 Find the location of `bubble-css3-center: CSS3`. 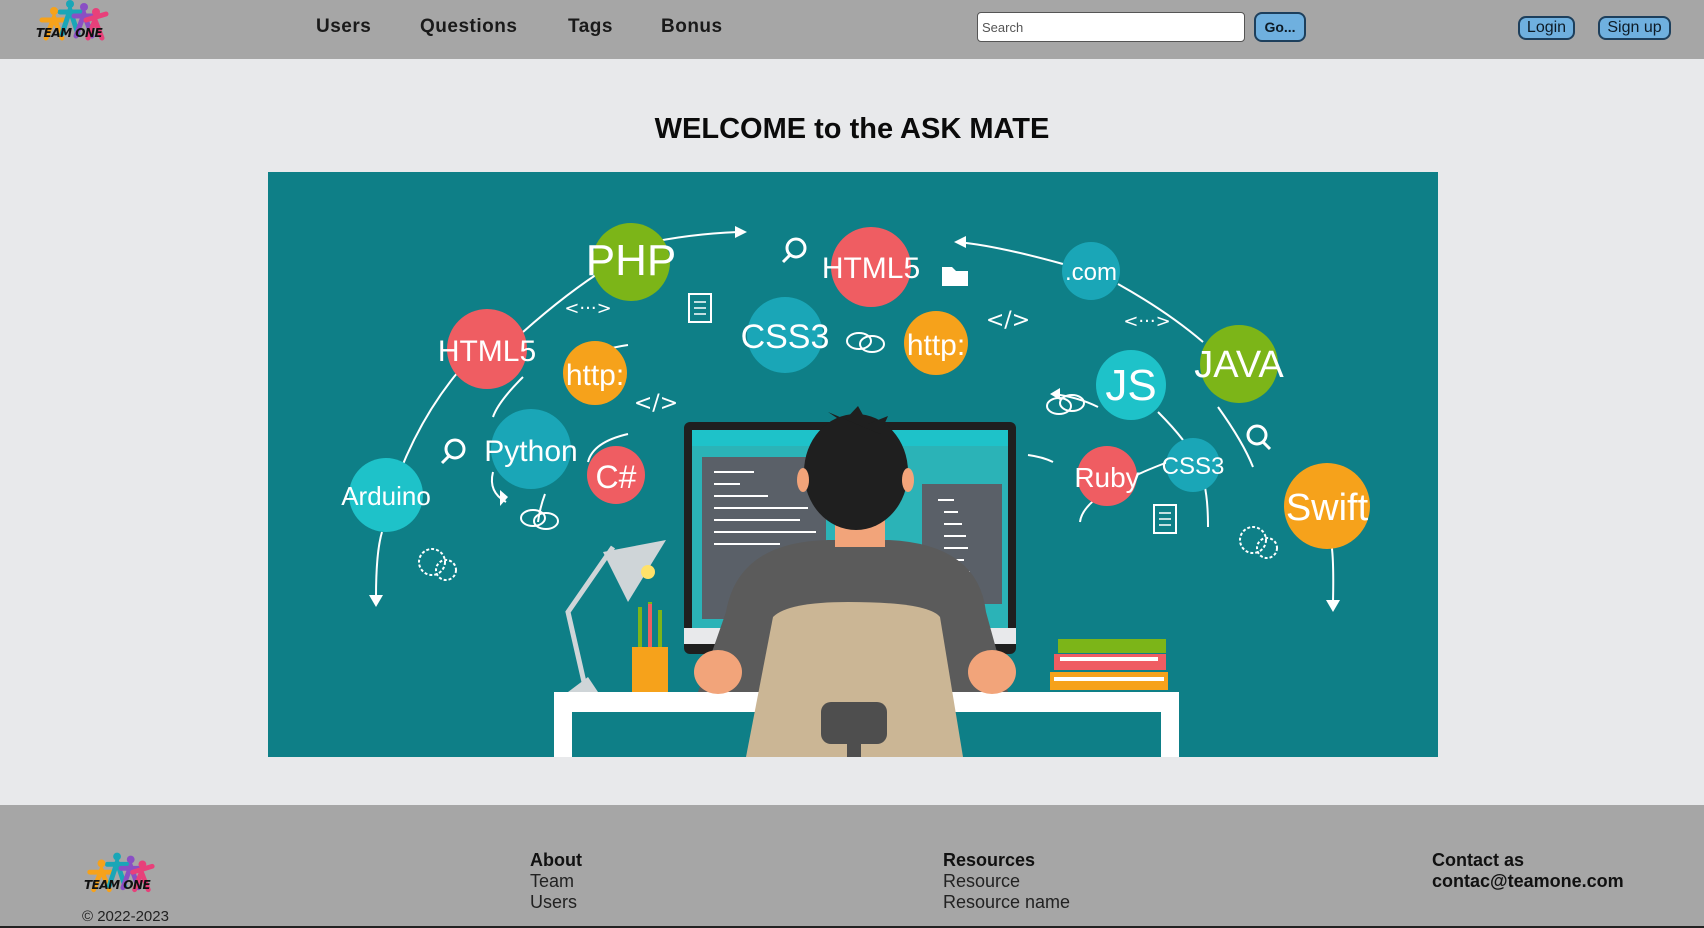

bubble-css3-center: CSS3 is located at coordinates (785, 337).